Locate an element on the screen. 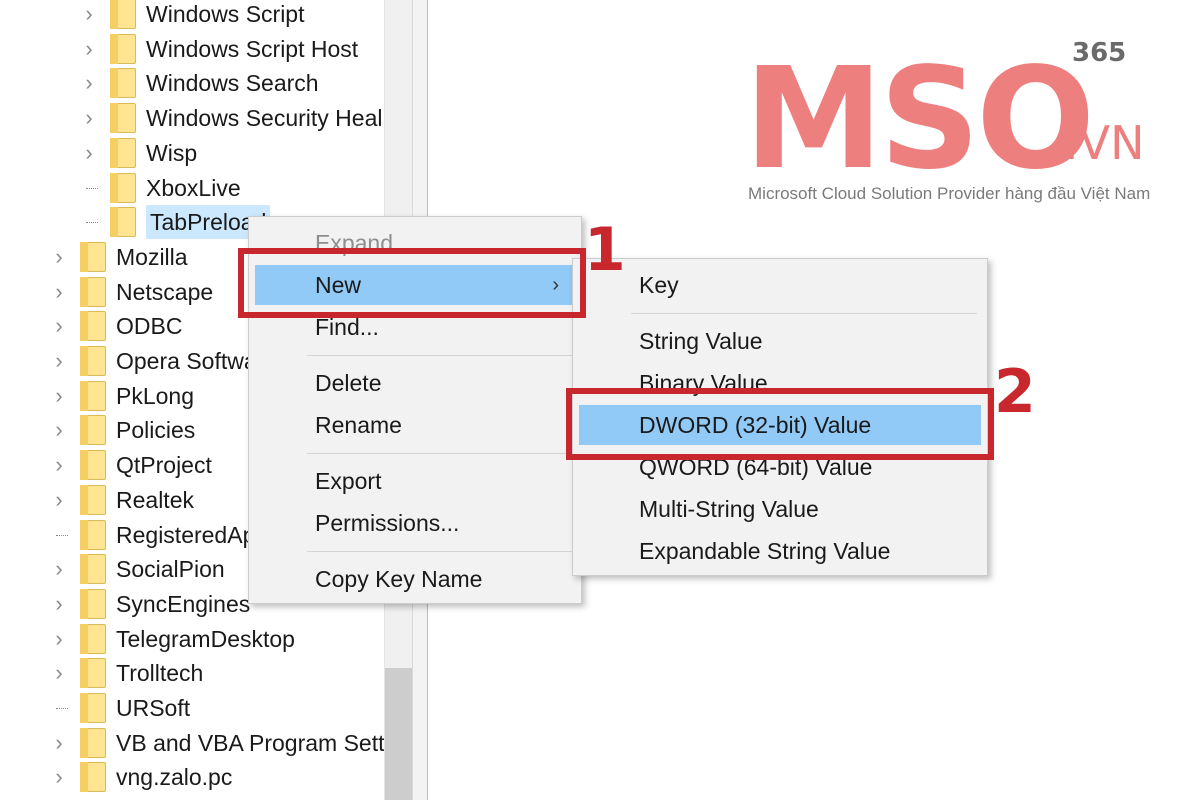 The image size is (1200, 800). tree-item-label: Mozilla is located at coordinates (152, 256).